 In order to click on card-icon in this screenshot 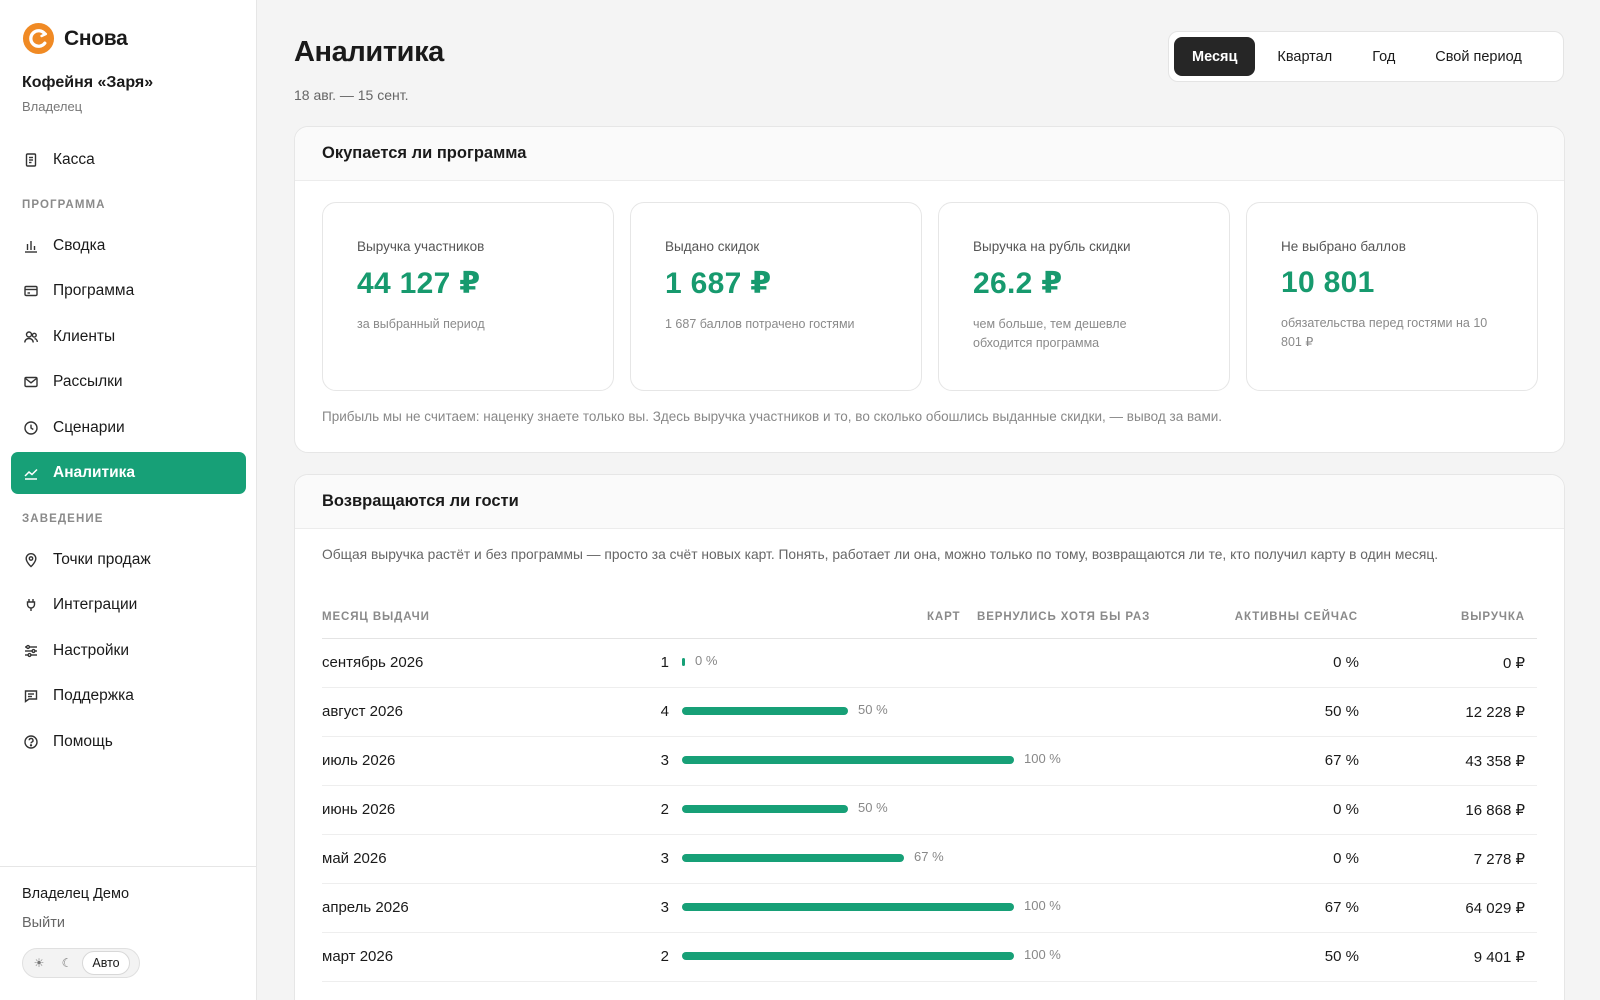, I will do `click(31, 291)`.